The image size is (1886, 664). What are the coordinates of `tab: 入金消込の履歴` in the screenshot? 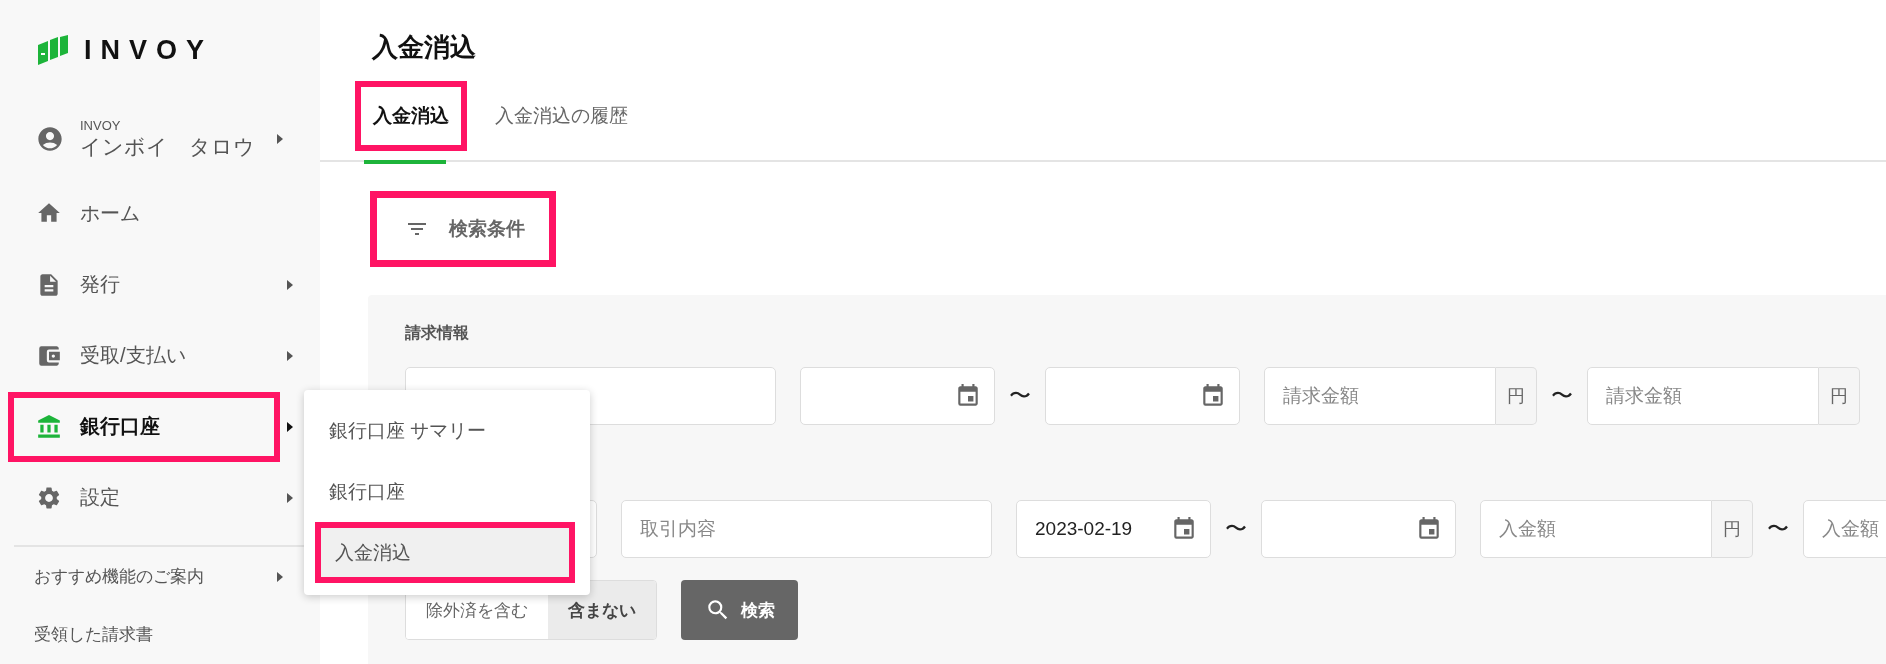 It's located at (561, 116).